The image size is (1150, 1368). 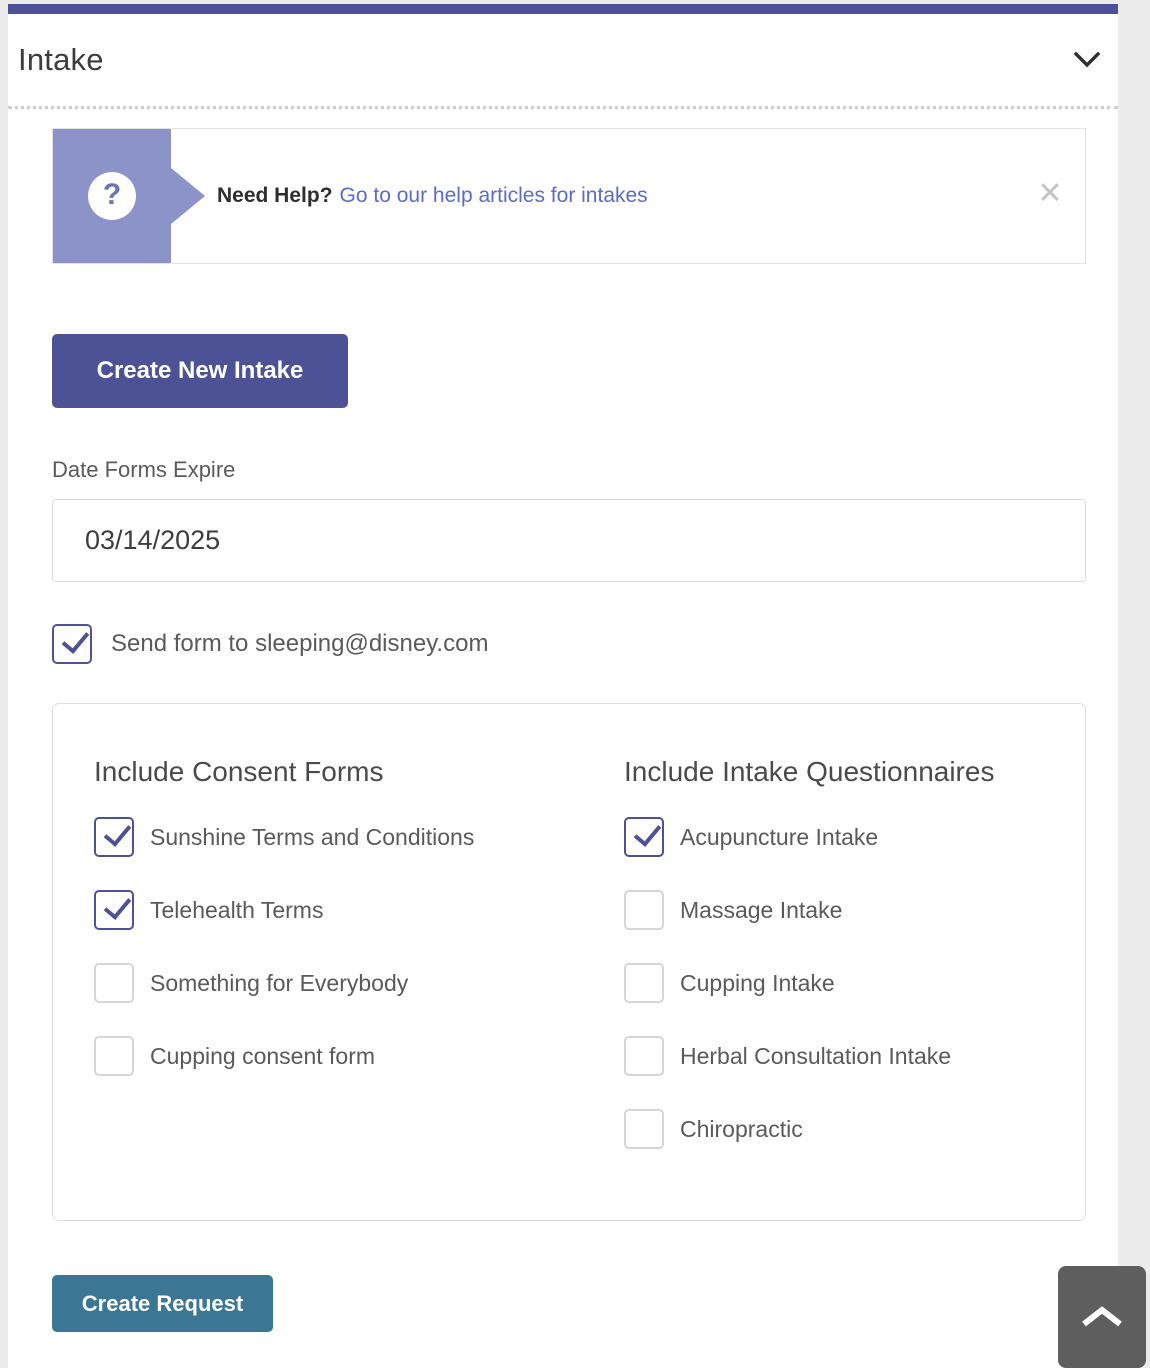 What do you see at coordinates (72, 644) in the screenshot?
I see `send-form-checkbox` at bounding box center [72, 644].